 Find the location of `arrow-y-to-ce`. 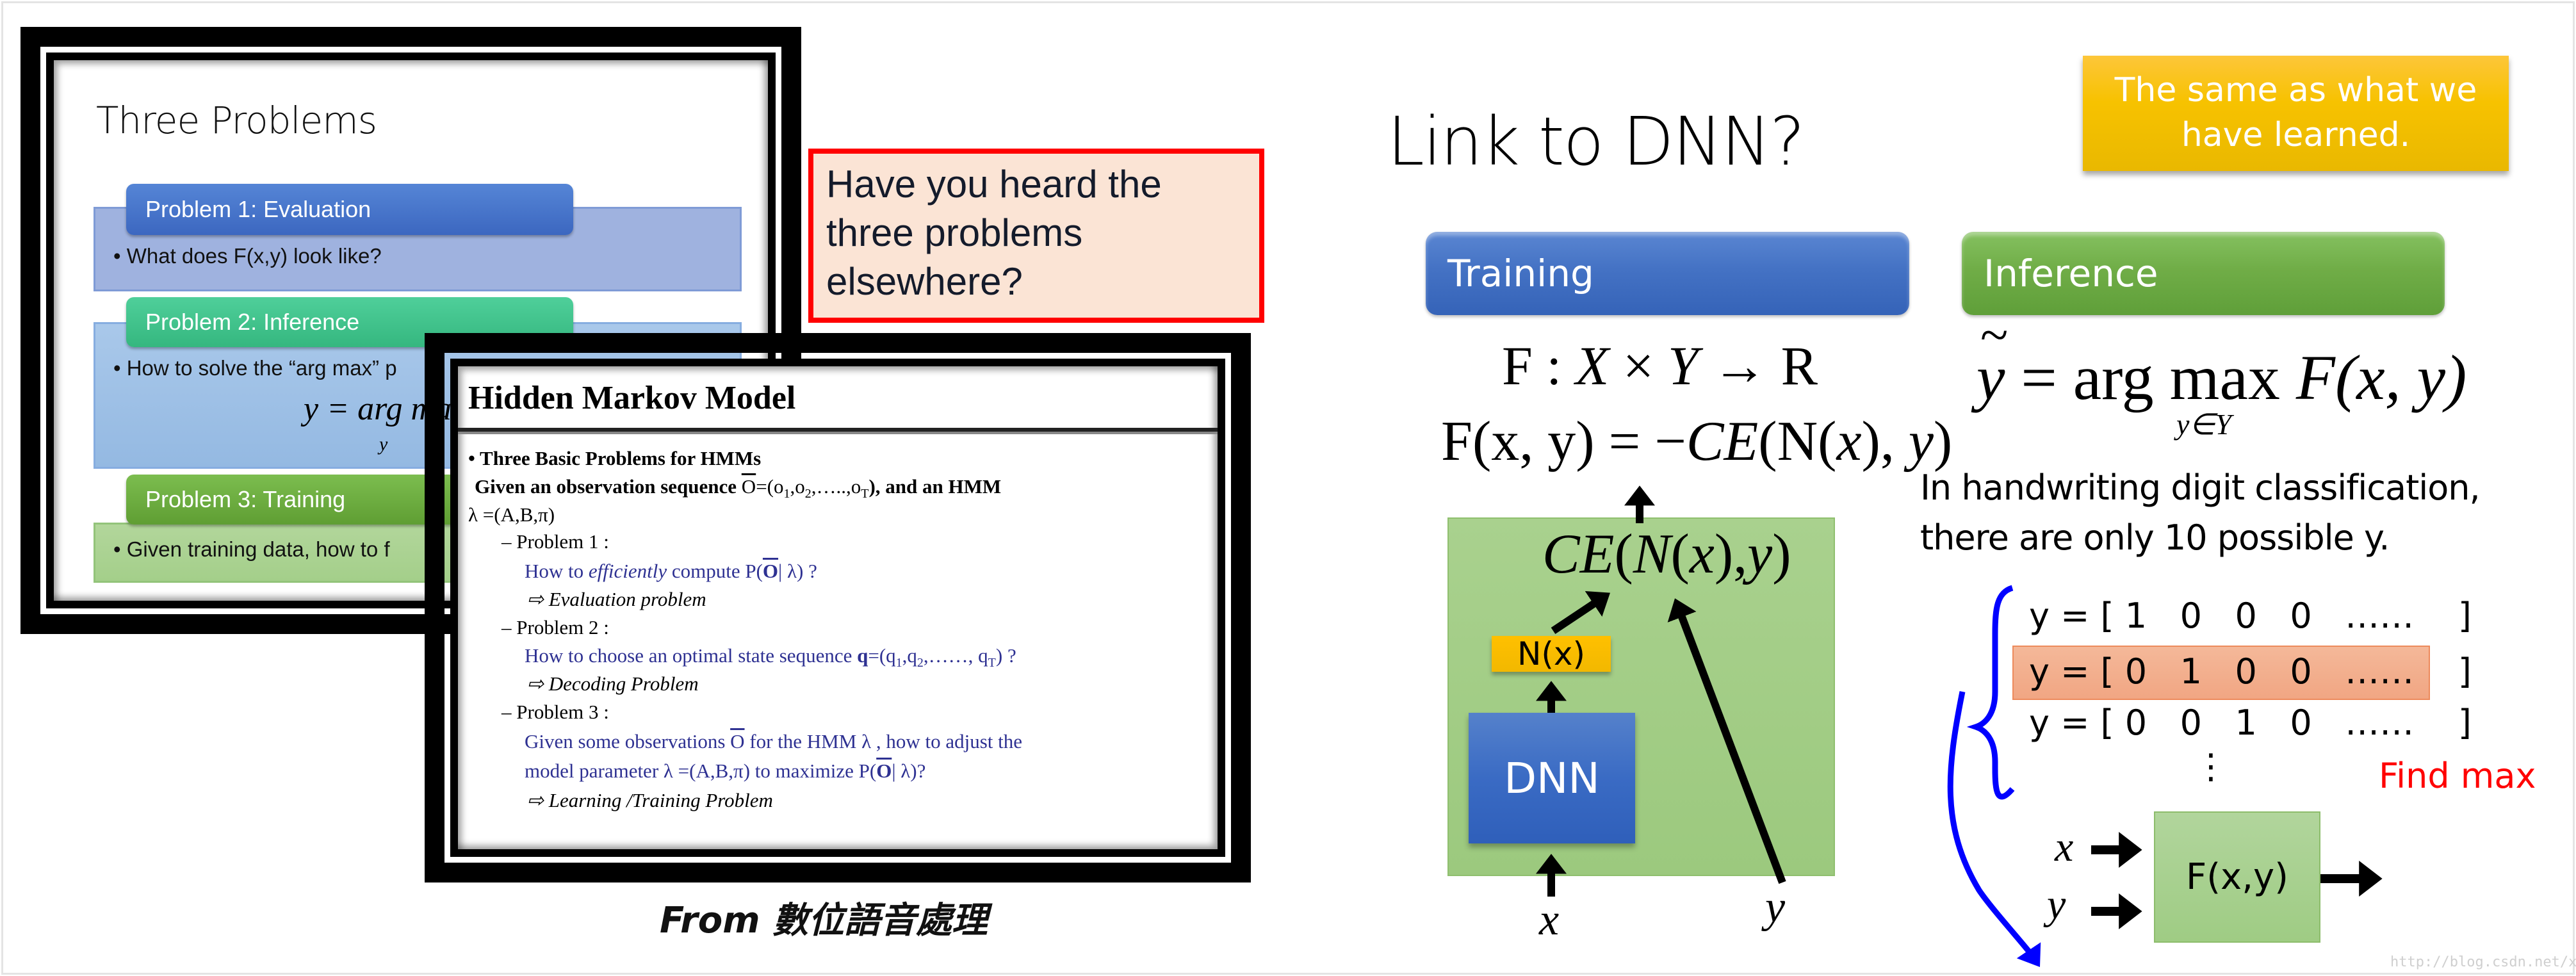

arrow-y-to-ce is located at coordinates (1726, 741).